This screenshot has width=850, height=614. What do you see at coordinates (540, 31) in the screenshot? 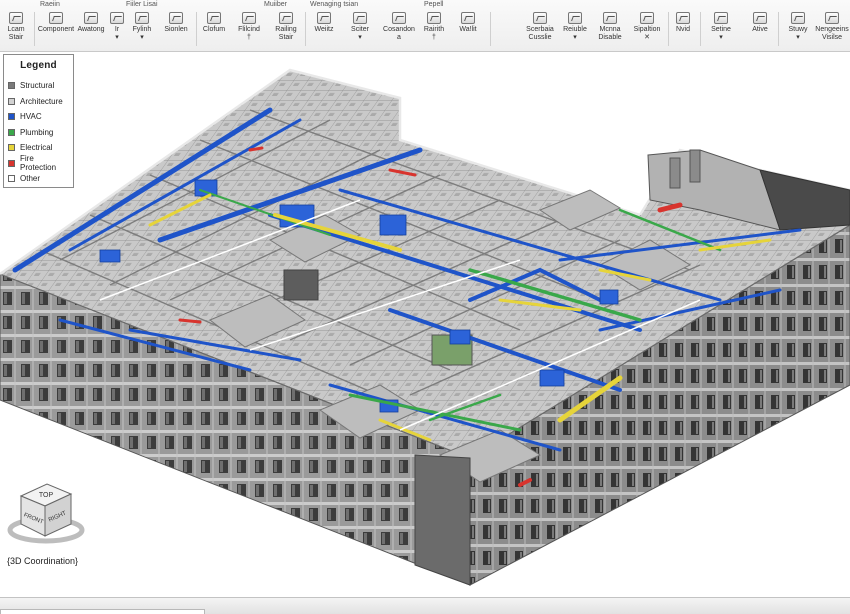
I see `tool-button: Scerbaia Cusslie` at bounding box center [540, 31].